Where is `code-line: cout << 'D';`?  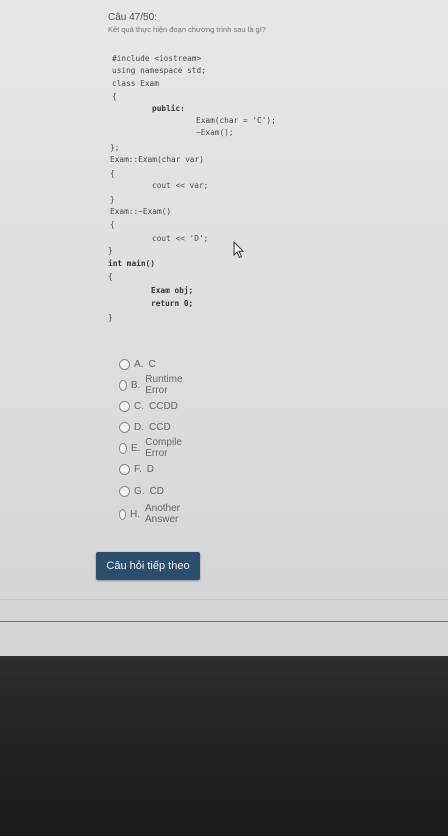 code-line: cout << 'D'; is located at coordinates (180, 238).